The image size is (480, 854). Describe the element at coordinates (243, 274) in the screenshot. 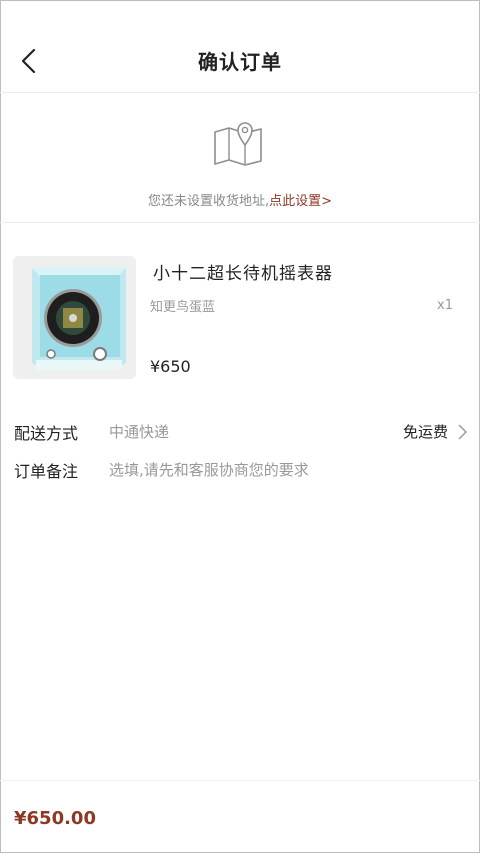

I see `product-name: 小十二超长待机摇表器` at that location.